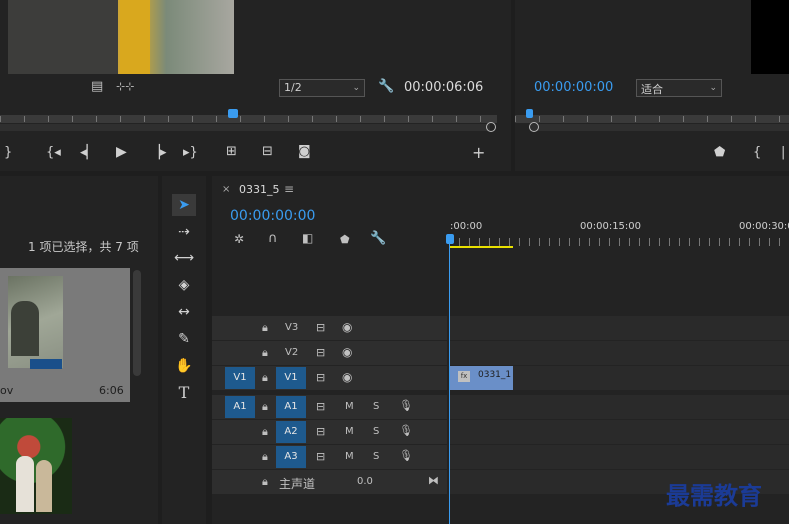 The height and width of the screenshot is (524, 789). I want to click on clip-label: 0331_1, so click(495, 375).